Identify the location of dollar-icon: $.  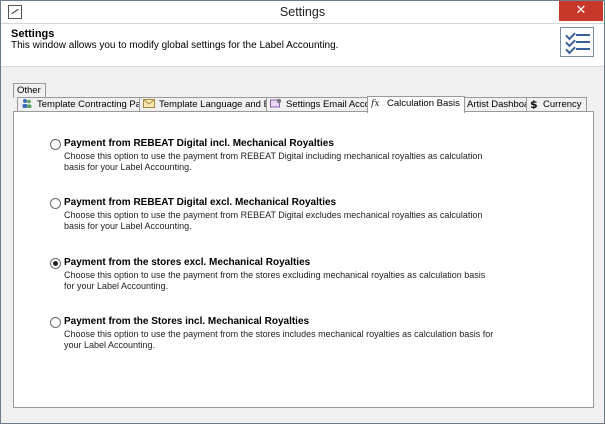
(534, 104).